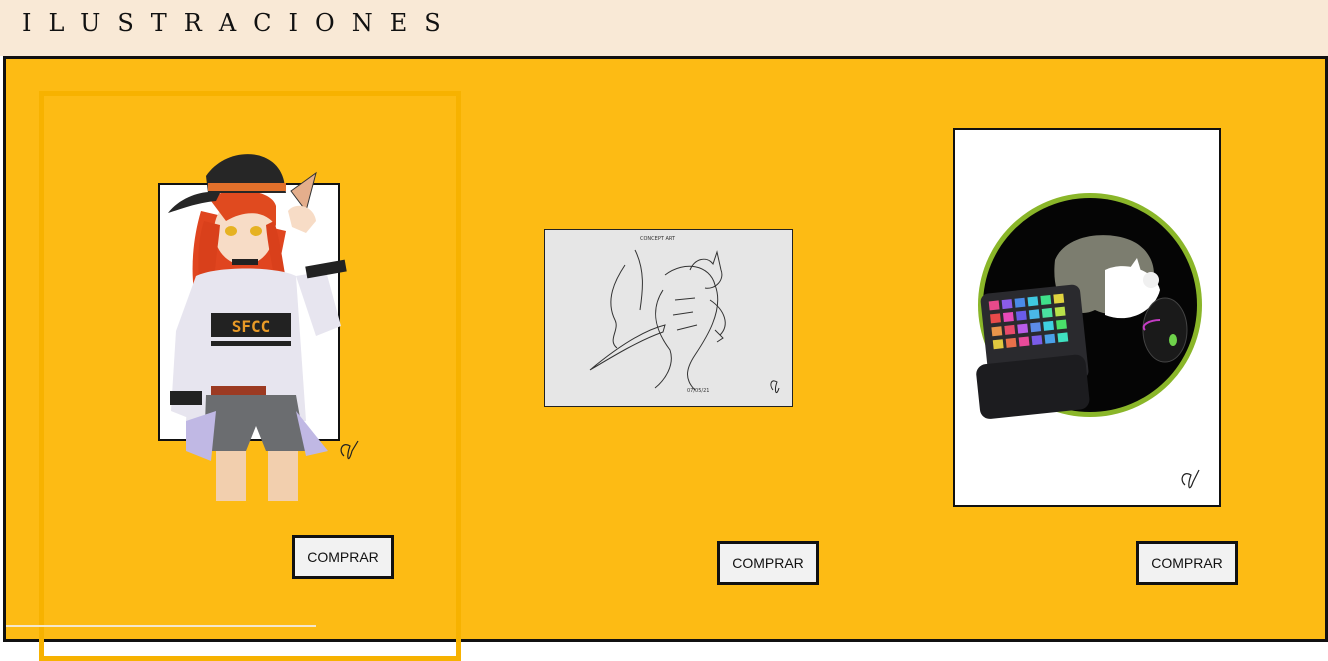 The height and width of the screenshot is (661, 1328). Describe the element at coordinates (343, 557) in the screenshot. I see `buy-button-1: COMPRAR` at that location.